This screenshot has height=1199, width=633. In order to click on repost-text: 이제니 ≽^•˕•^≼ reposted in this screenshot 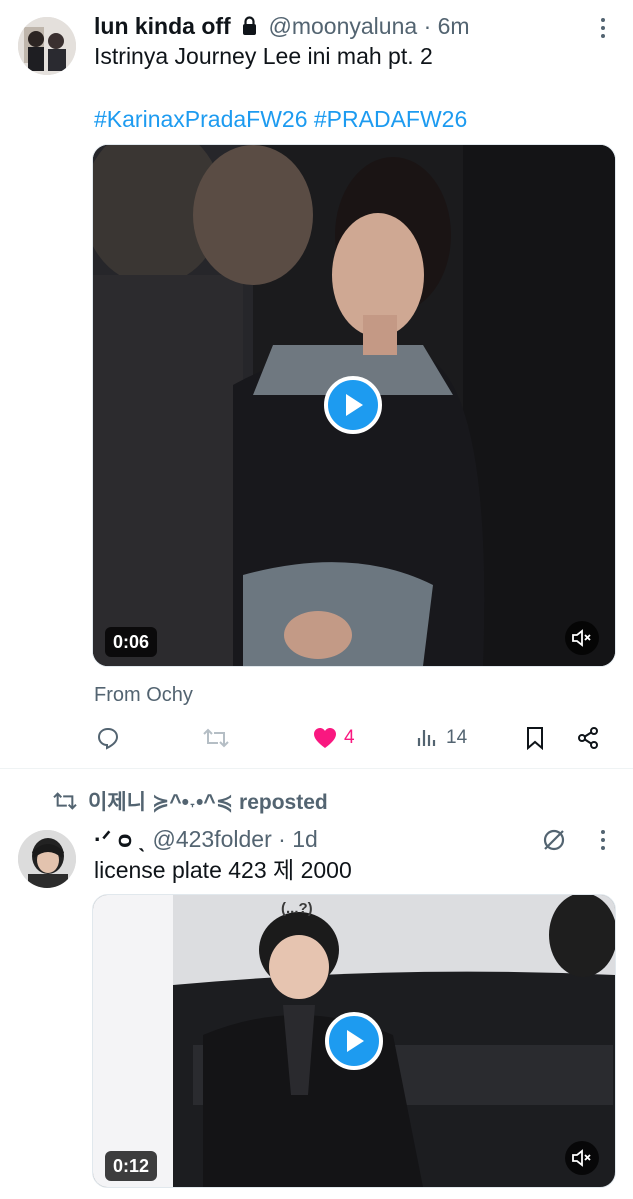, I will do `click(208, 802)`.